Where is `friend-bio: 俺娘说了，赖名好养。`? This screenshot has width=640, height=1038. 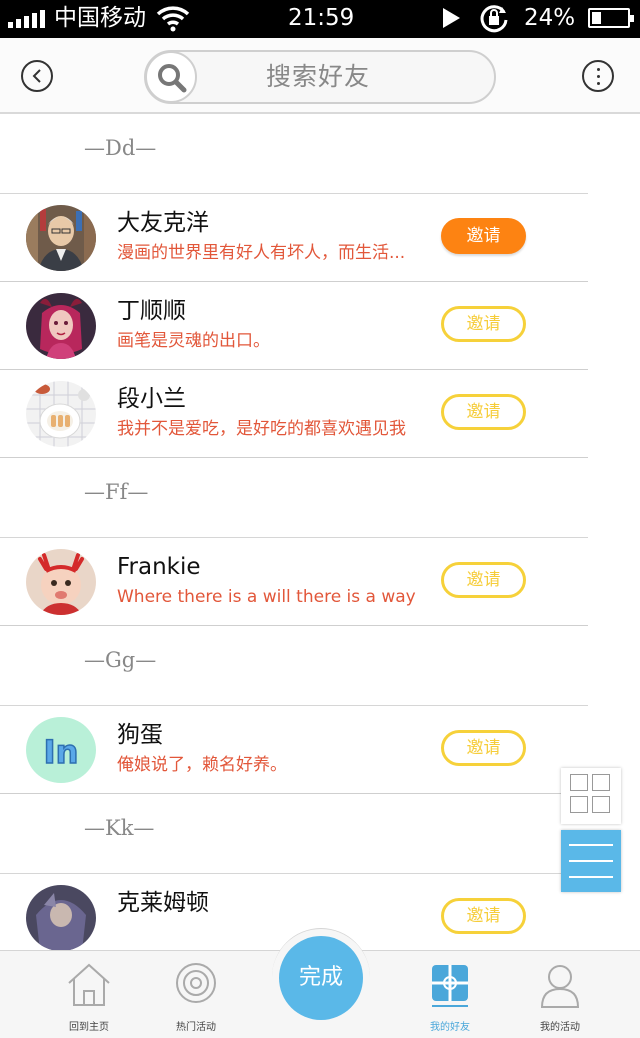
friend-bio: 俺娘说了，赖名好养。 is located at coordinates (202, 765).